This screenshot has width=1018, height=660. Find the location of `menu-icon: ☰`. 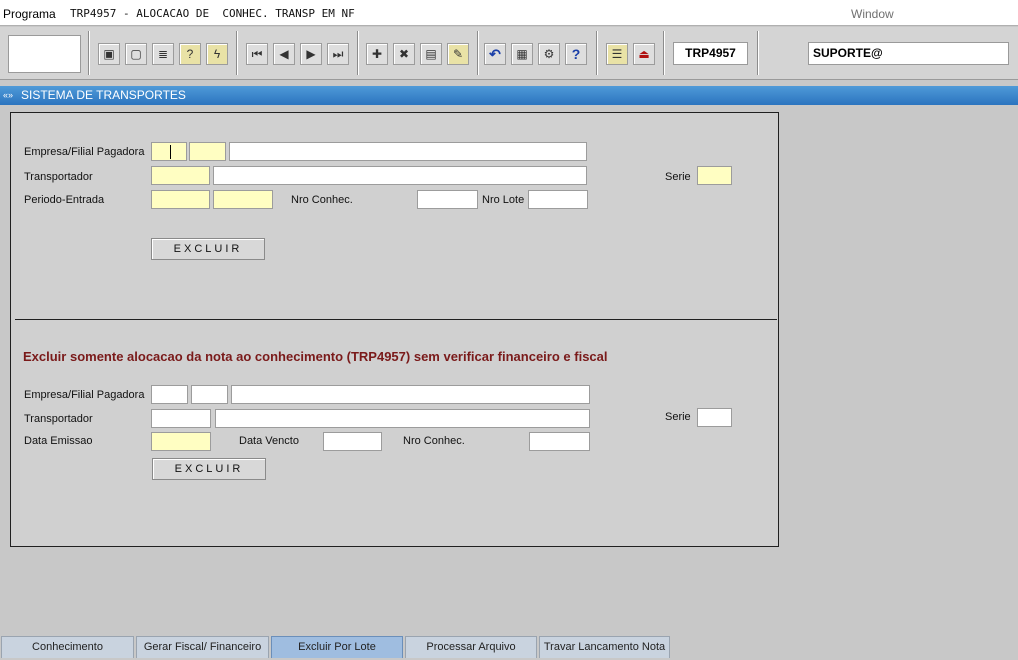

menu-icon: ☰ is located at coordinates (617, 54).